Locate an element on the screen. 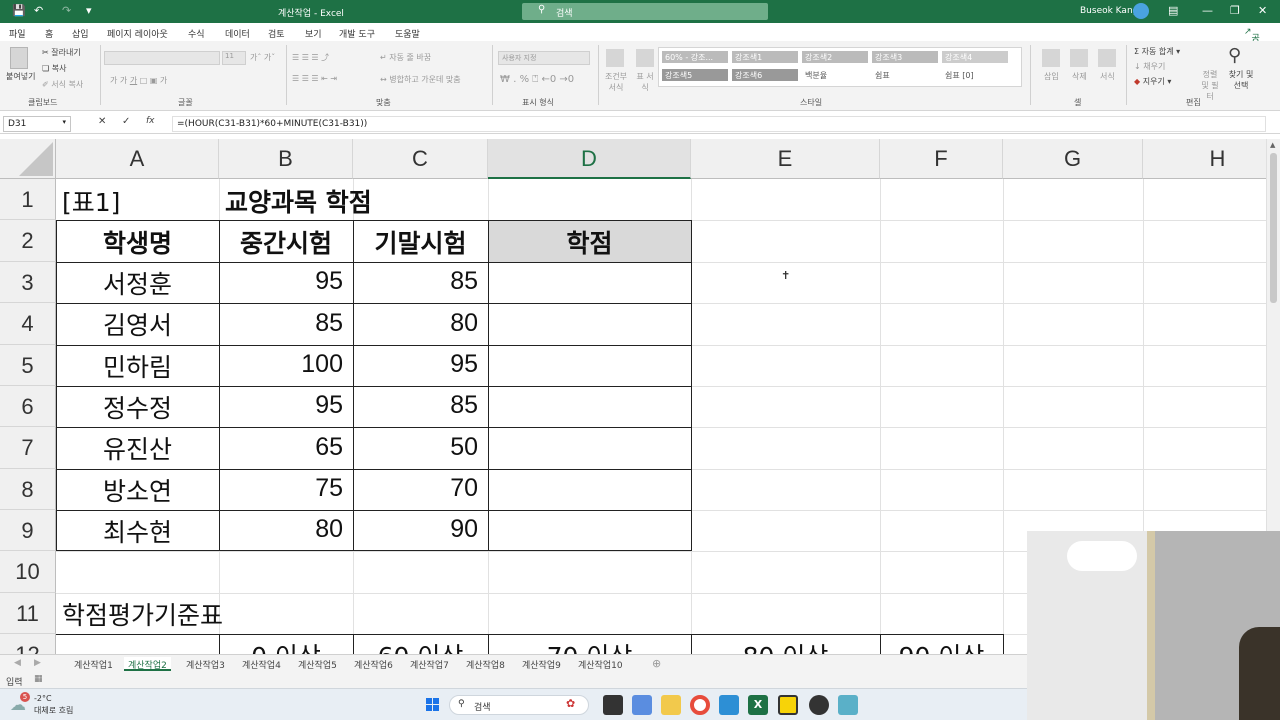  cell-d2: 학점 is located at coordinates (589, 242).